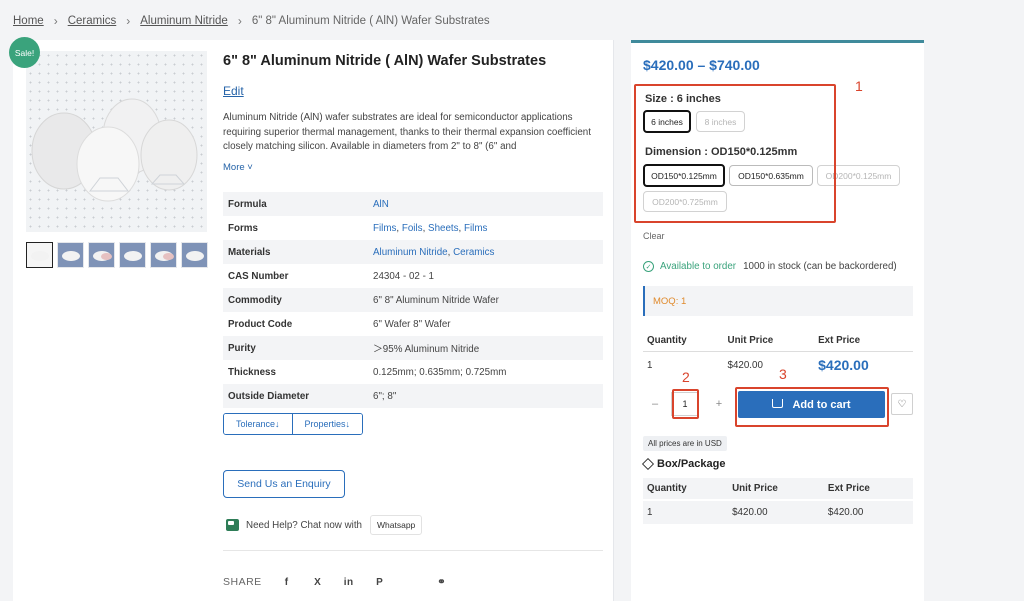 The height and width of the screenshot is (601, 1024). What do you see at coordinates (287, 582) in the screenshot?
I see `facebook-icon: f` at bounding box center [287, 582].